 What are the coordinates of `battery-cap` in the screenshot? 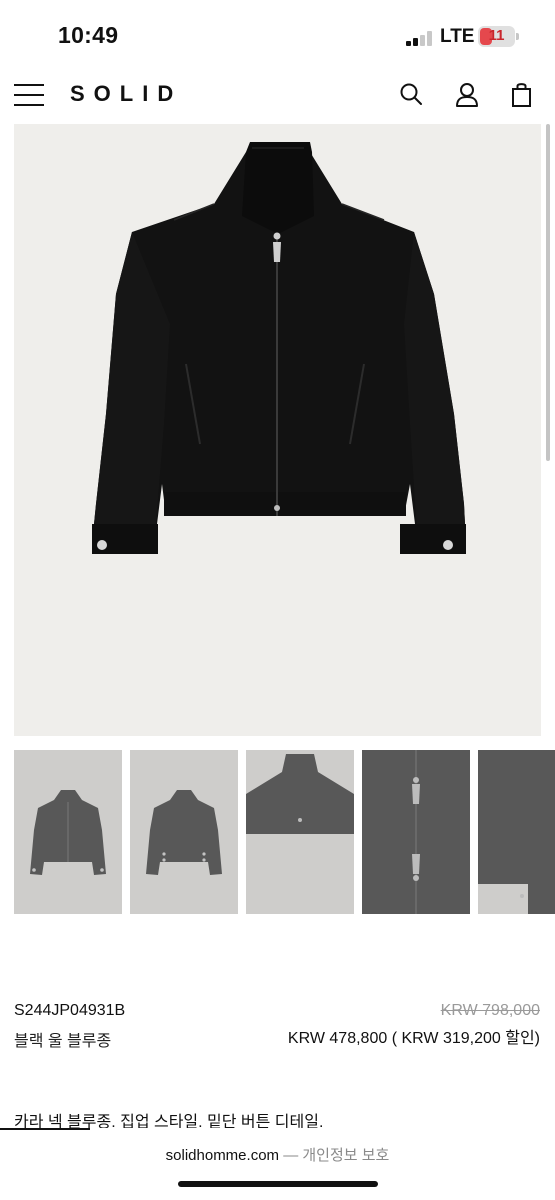 It's located at (517, 36).